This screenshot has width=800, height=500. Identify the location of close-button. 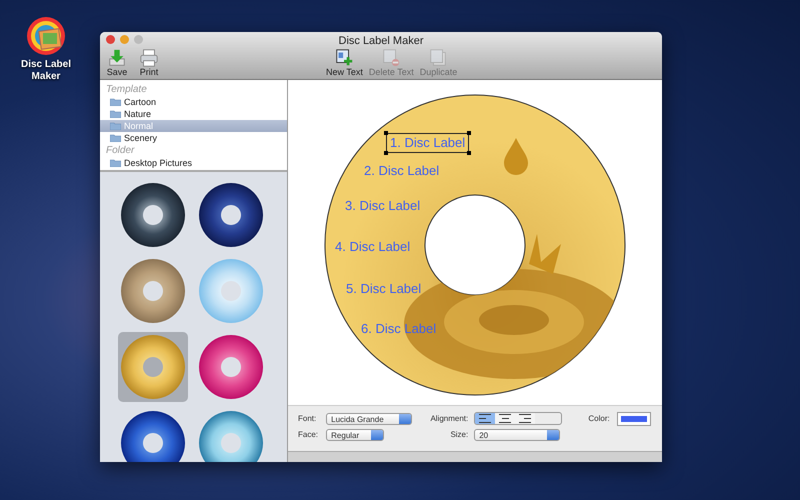
(110, 39).